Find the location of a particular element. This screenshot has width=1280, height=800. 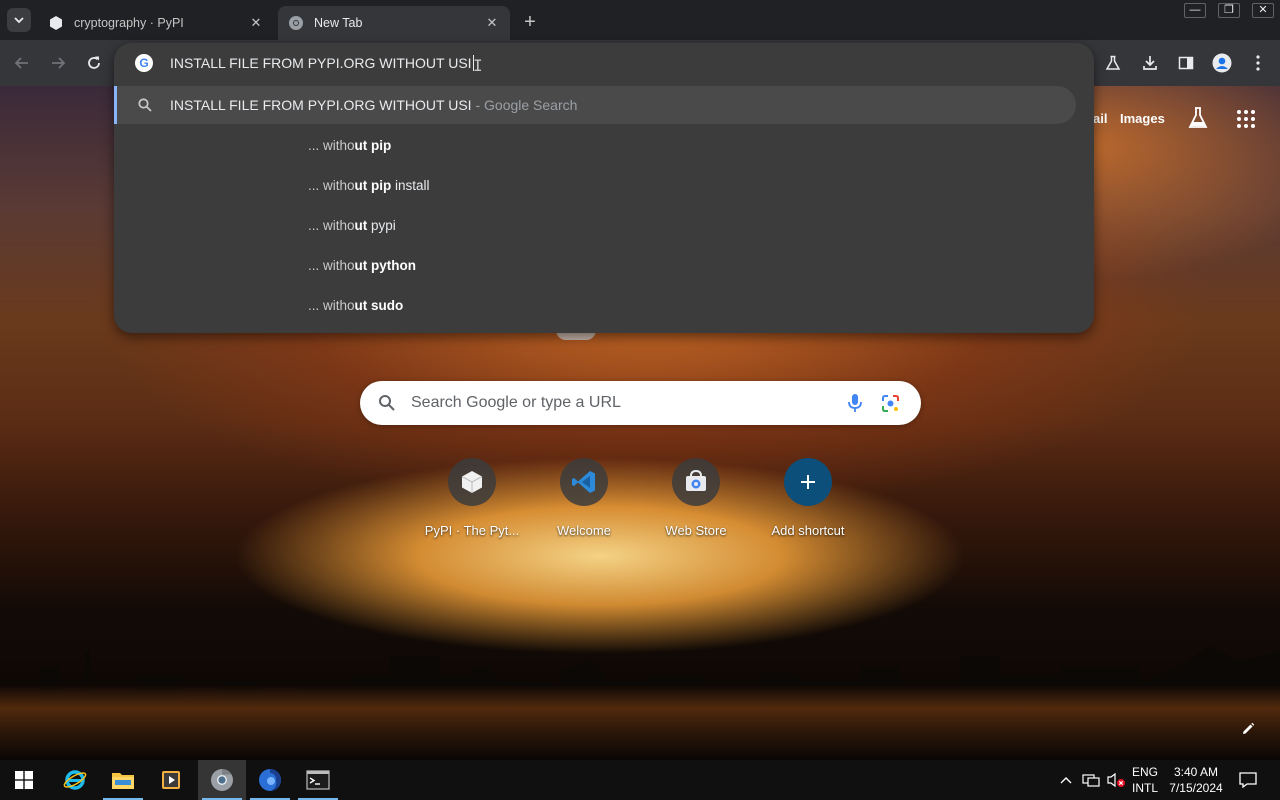

downloads-button is located at coordinates (1150, 63).